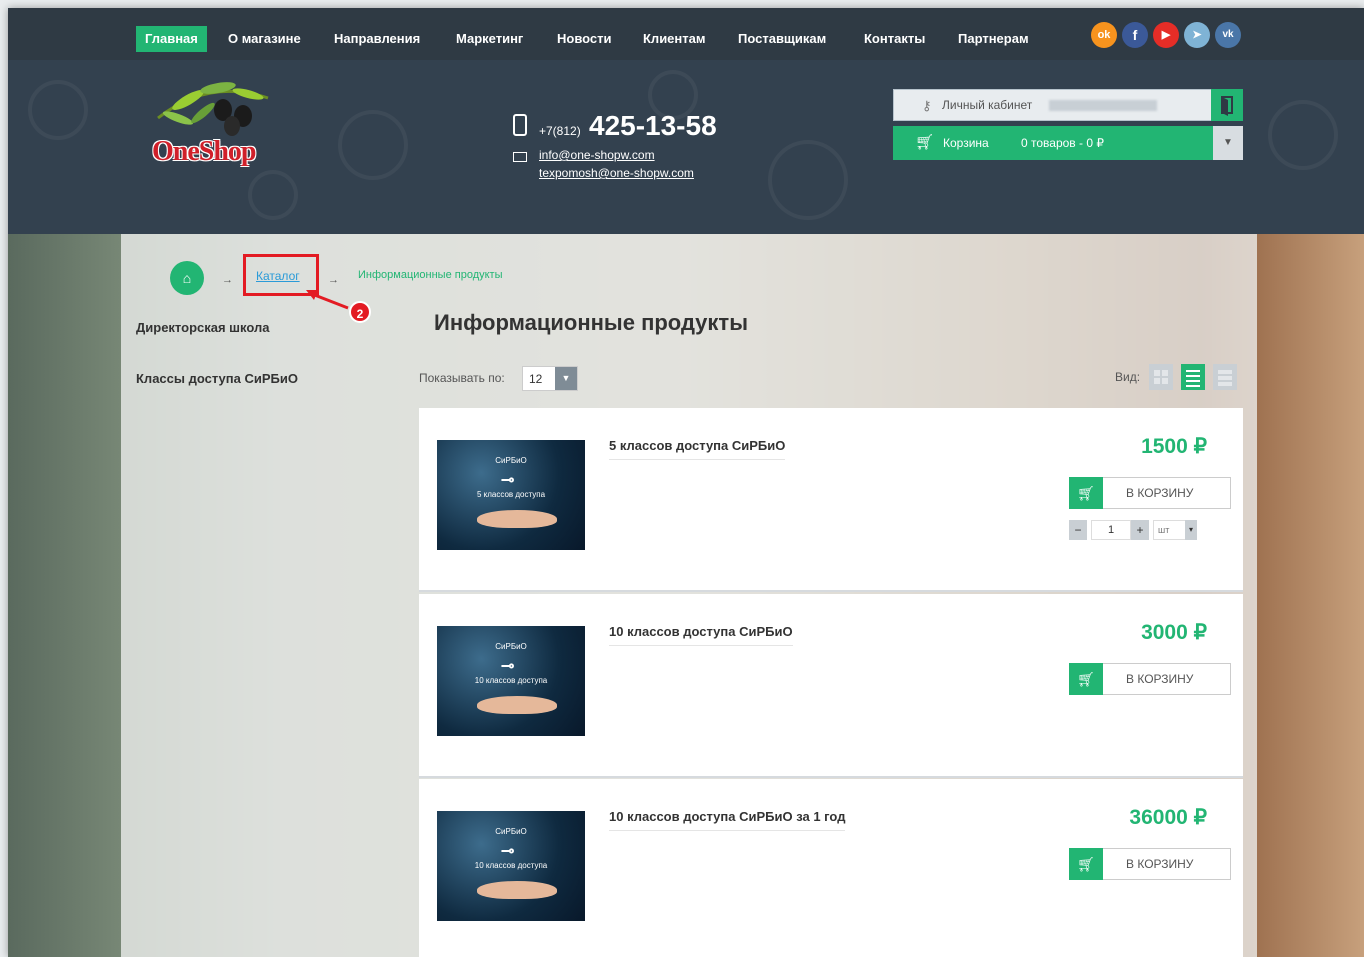  I want to click on product-name-link: 10 классов доступа СиРБиО за 1 год, so click(727, 820).